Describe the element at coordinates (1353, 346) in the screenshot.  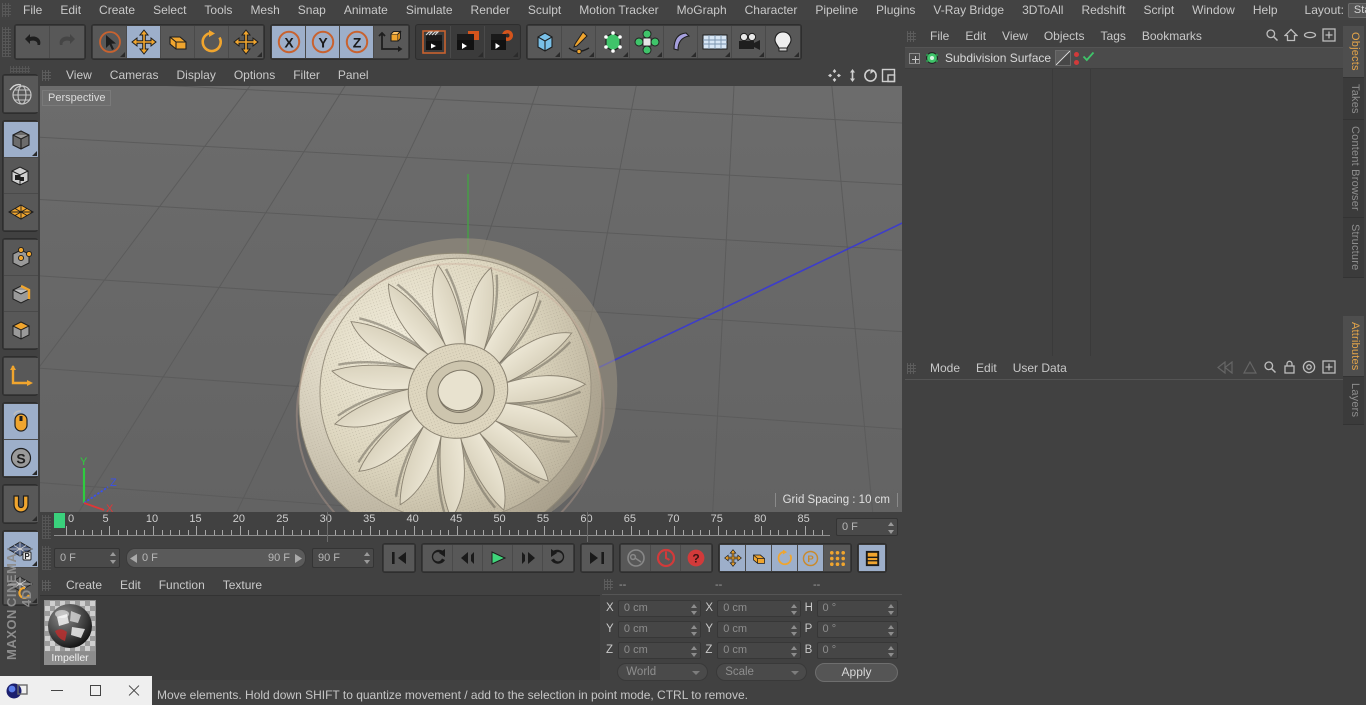
I see `tab-attributes: Attributes` at that location.